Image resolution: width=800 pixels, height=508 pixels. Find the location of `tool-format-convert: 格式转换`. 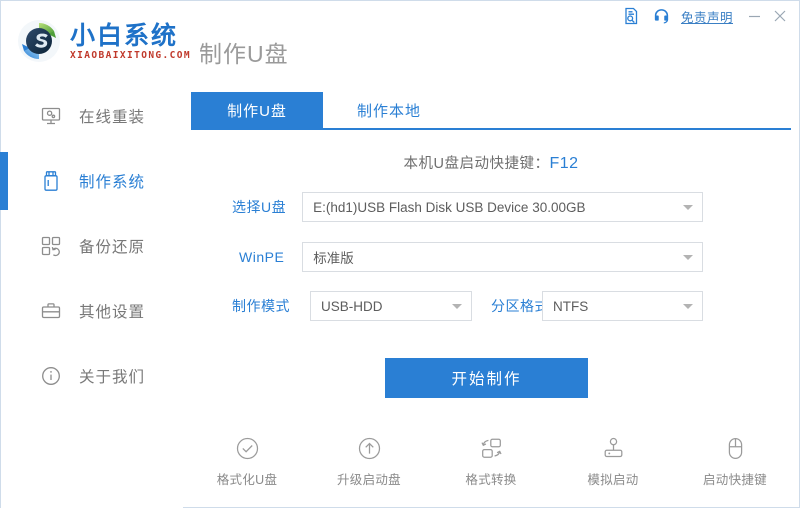

tool-format-convert: 格式转换 is located at coordinates (491, 460).